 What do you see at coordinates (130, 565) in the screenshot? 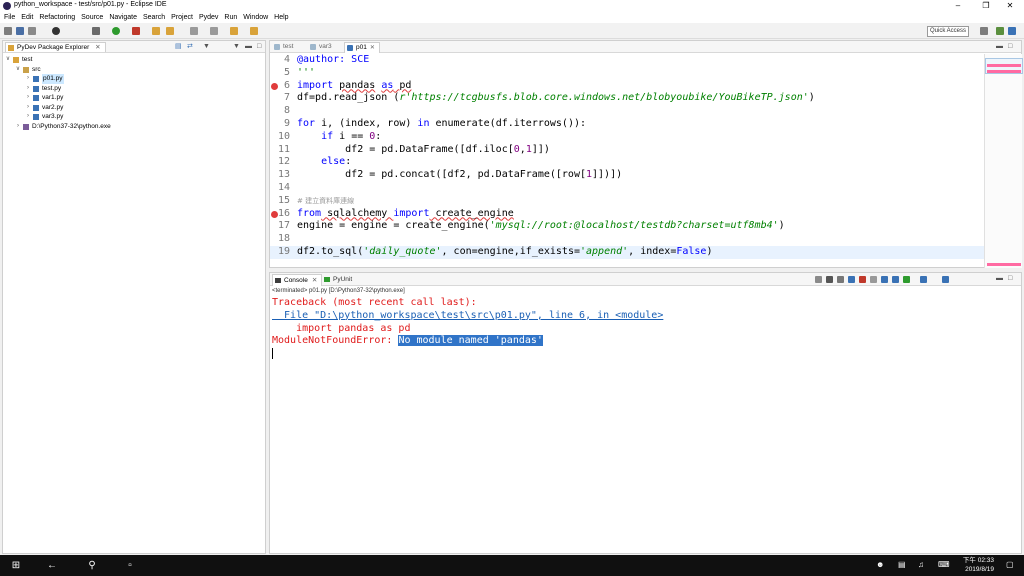
I see `task-view-icon: ▫` at bounding box center [130, 565].